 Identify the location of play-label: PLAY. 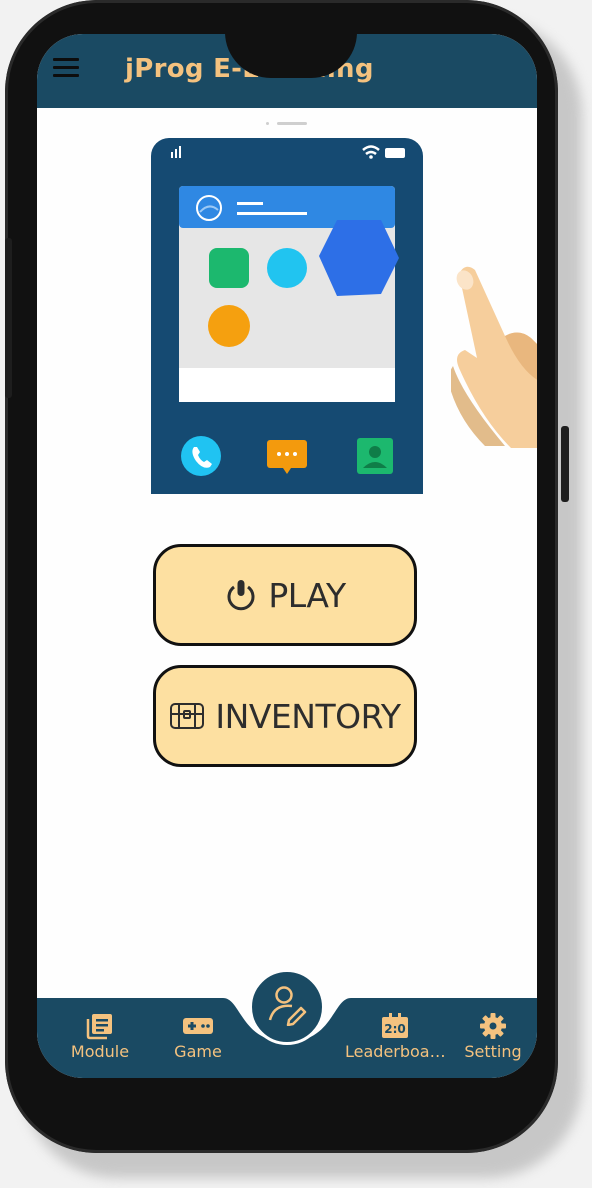
(307, 595).